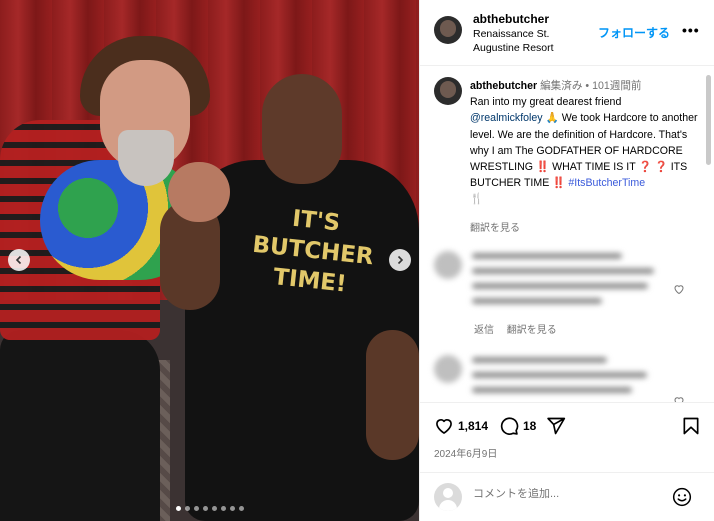 The width and height of the screenshot is (714, 521). What do you see at coordinates (484, 330) in the screenshot?
I see `reply-button: 返信` at bounding box center [484, 330].